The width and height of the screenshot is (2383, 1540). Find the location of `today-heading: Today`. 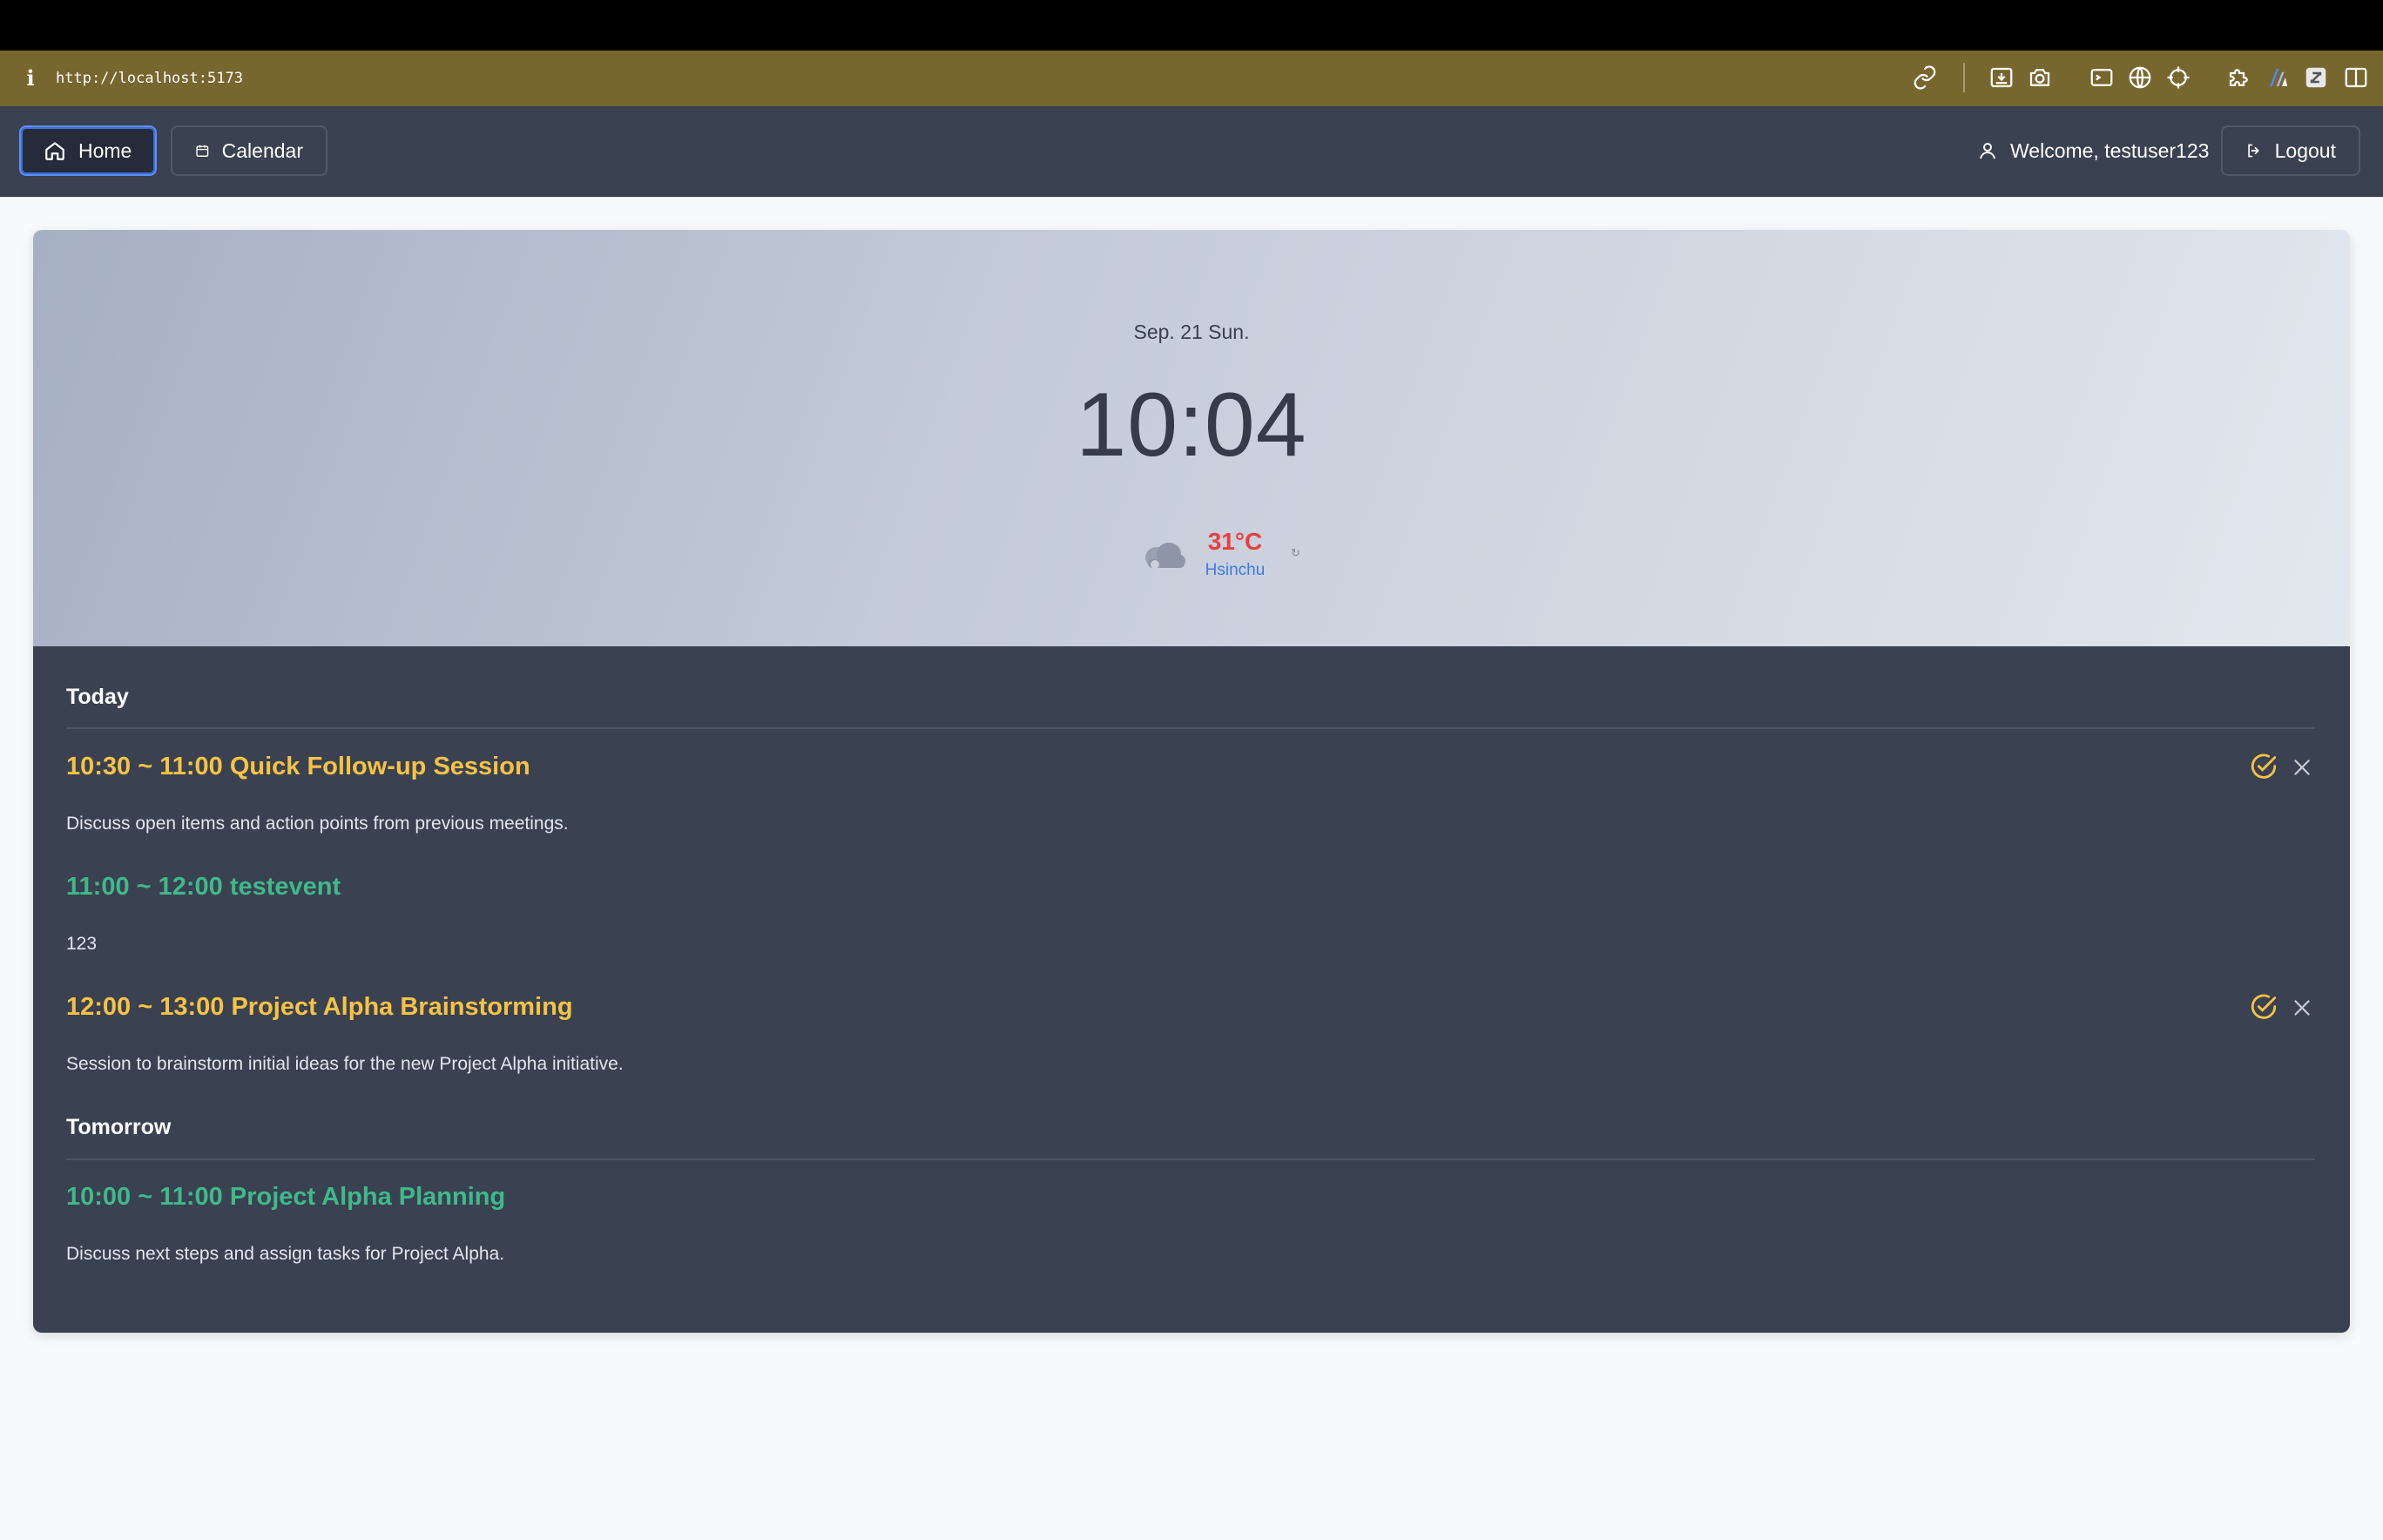

today-heading: Today is located at coordinates (97, 697).